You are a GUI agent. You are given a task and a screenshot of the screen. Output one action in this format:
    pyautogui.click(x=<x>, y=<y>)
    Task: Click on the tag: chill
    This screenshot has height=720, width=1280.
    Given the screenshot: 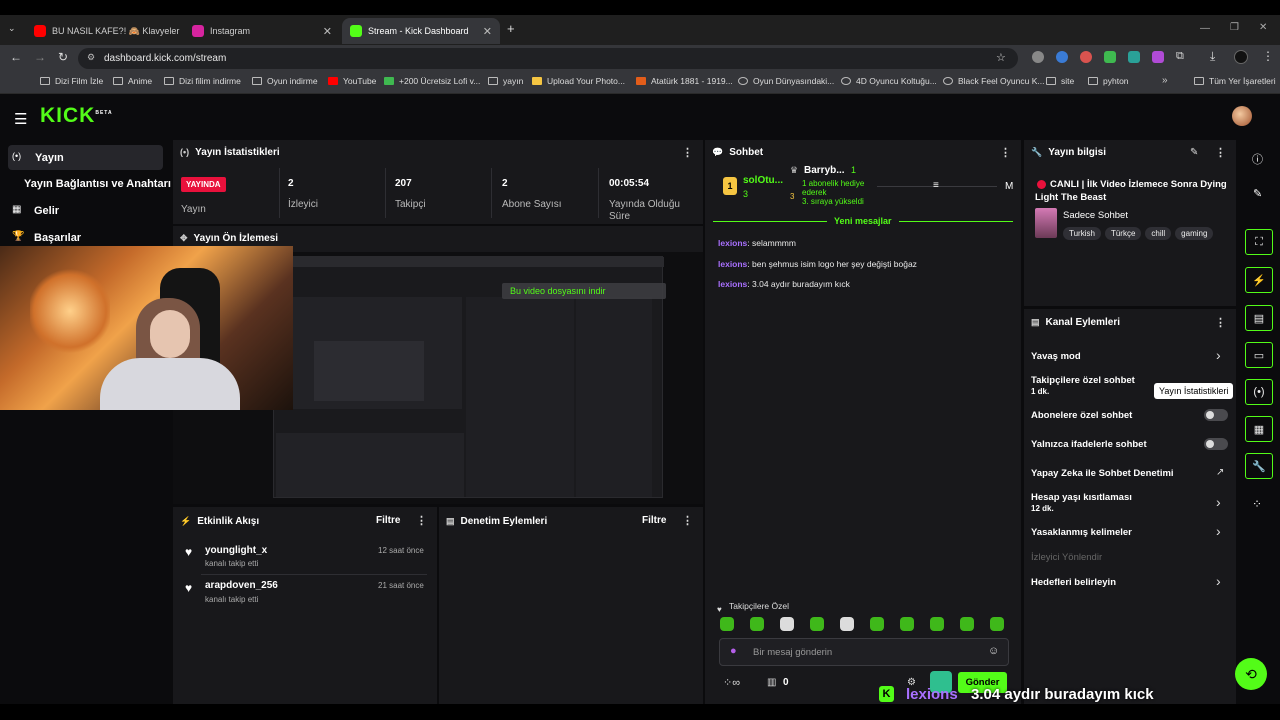 What is the action you would take?
    pyautogui.click(x=1158, y=233)
    